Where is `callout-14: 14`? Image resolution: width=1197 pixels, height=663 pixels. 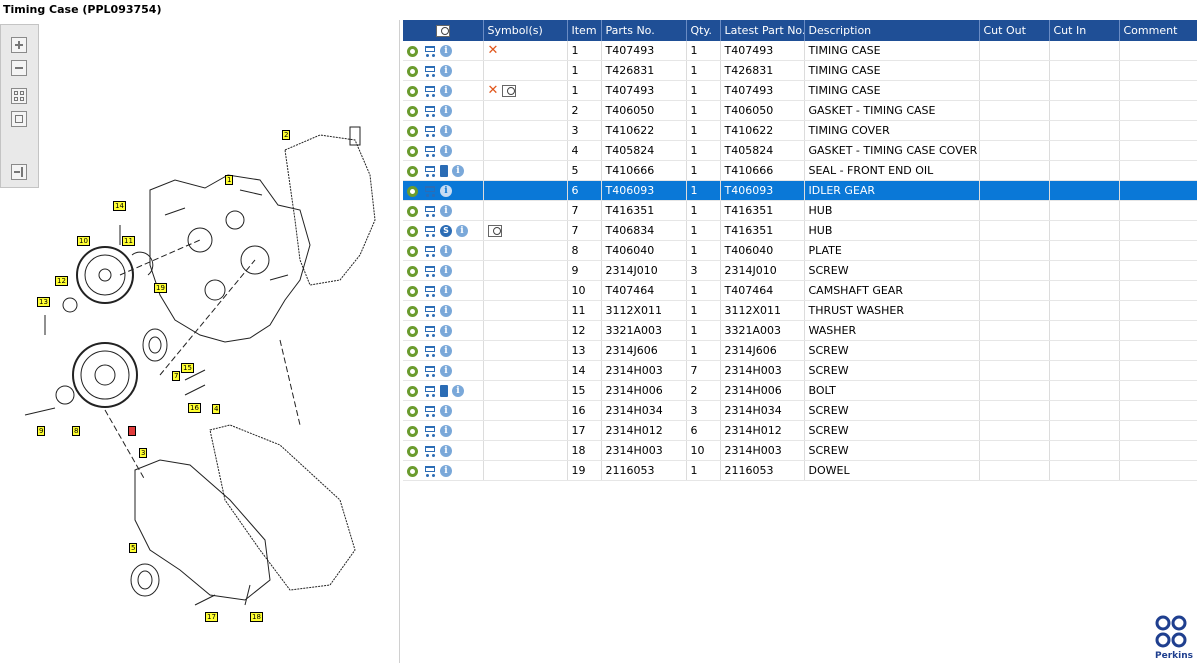 callout-14: 14 is located at coordinates (119, 206).